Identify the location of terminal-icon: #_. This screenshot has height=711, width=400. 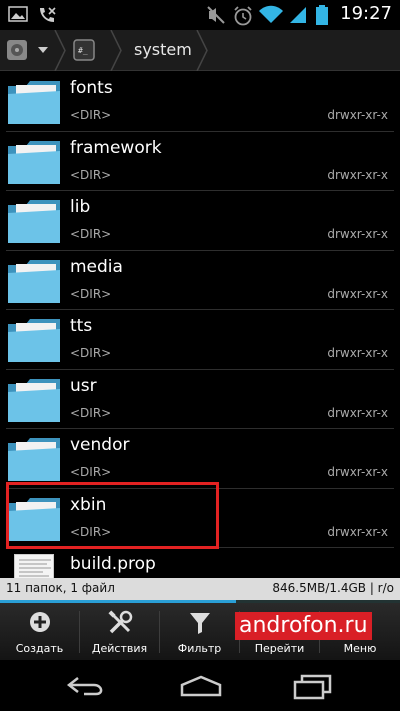
(84, 50).